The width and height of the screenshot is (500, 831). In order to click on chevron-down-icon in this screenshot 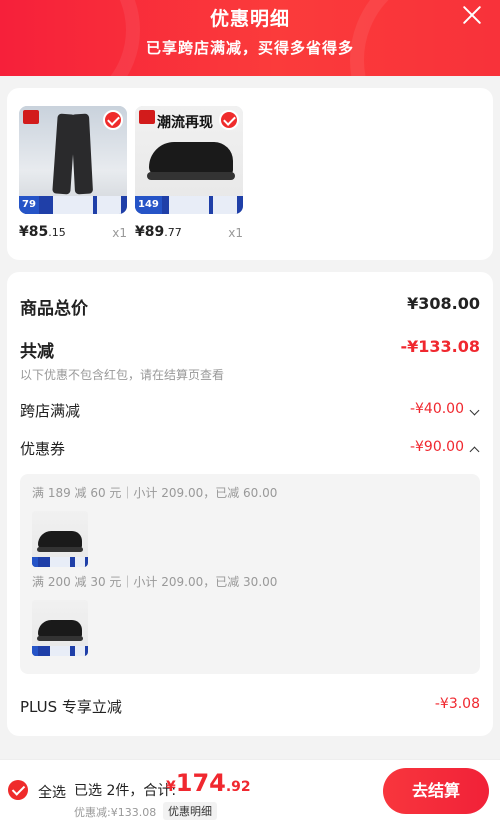, I will do `click(474, 410)`.